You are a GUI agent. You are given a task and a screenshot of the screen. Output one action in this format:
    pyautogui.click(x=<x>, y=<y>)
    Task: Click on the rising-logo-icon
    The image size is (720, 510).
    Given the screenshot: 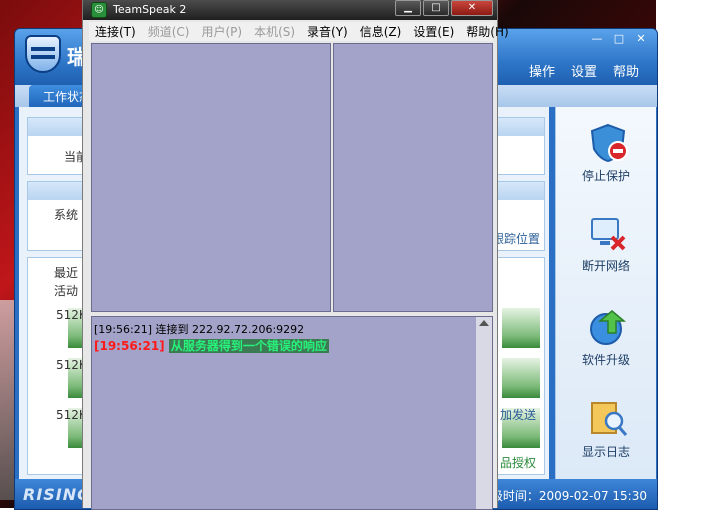 What is the action you would take?
    pyautogui.click(x=43, y=54)
    